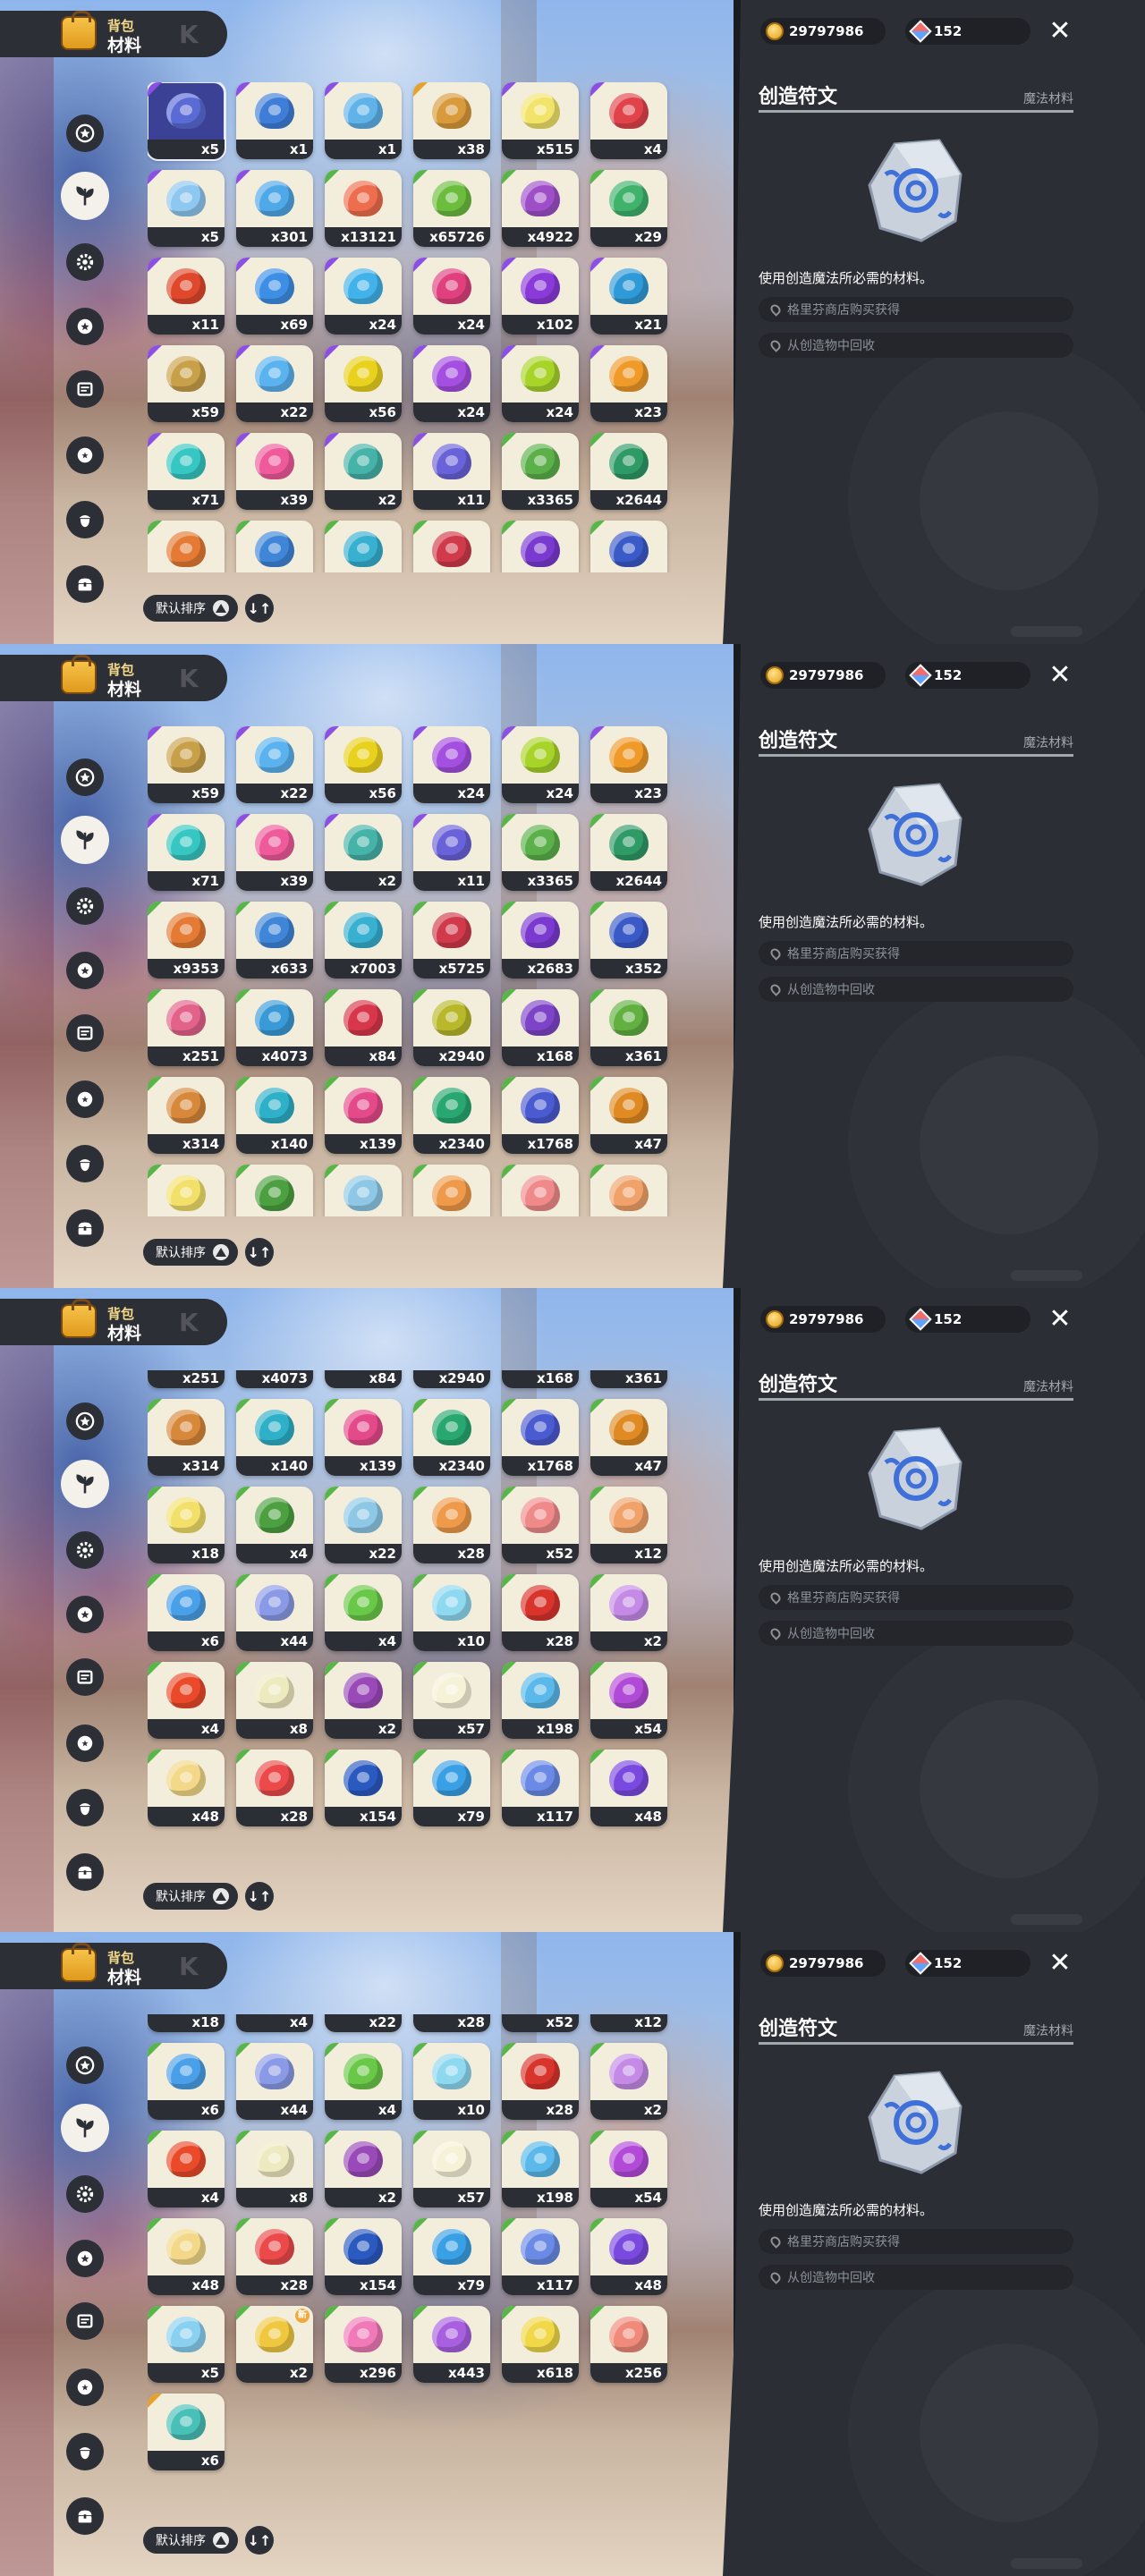 This screenshot has height=2576, width=1145. Describe the element at coordinates (451, 120) in the screenshot. I see `item-slot: x38` at that location.